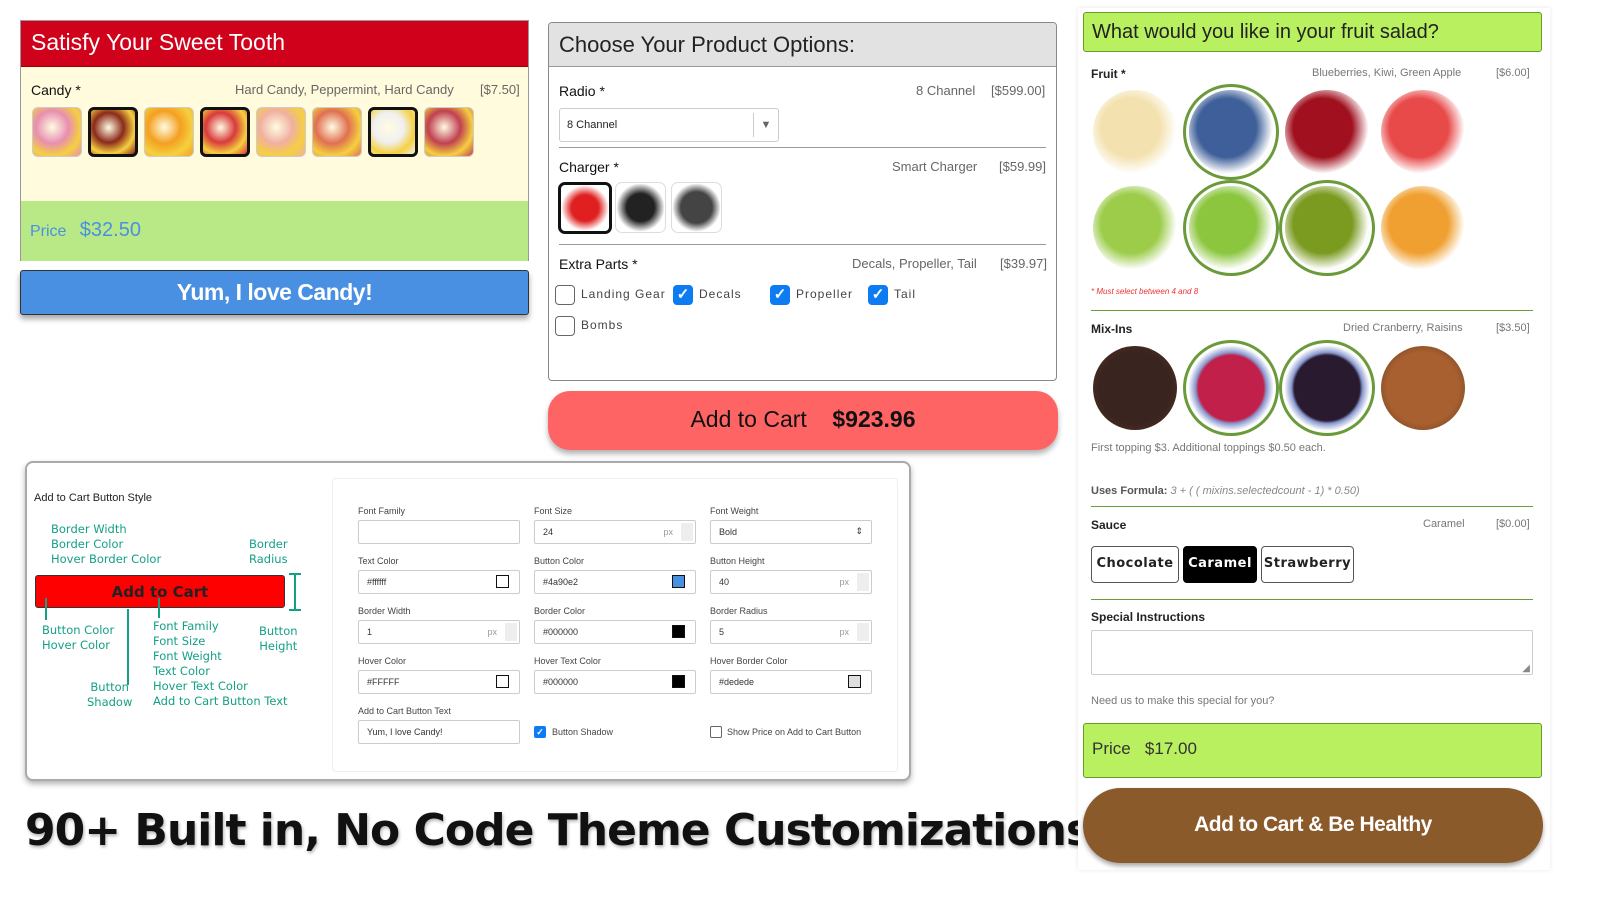 This screenshot has height=900, width=1600. I want to click on field-label: Border Radius, so click(739, 611).